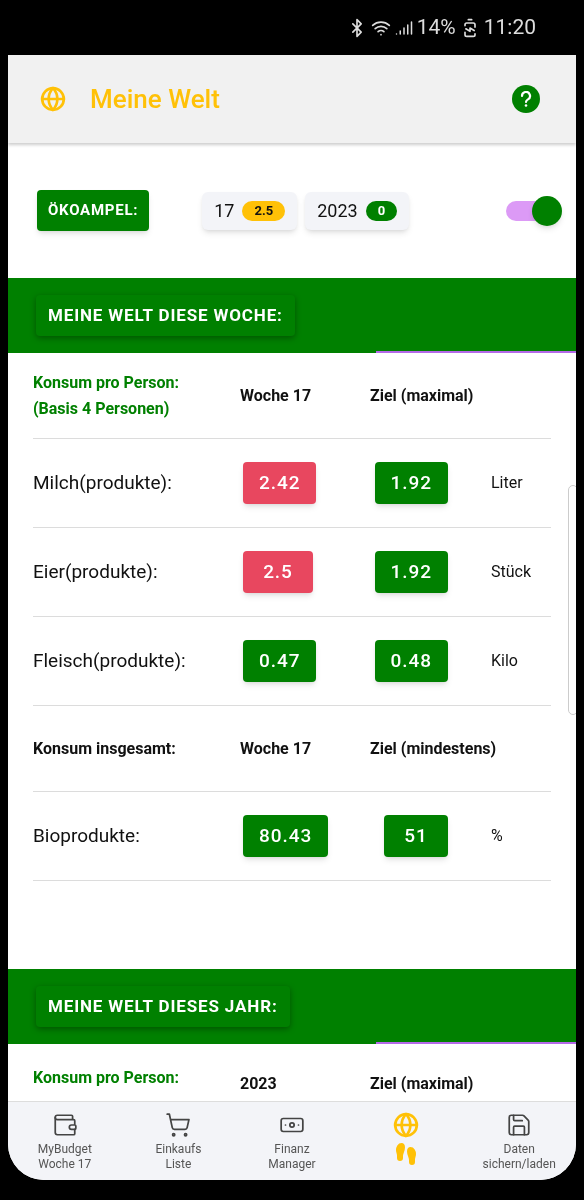 This screenshot has height=1200, width=584. What do you see at coordinates (107, 1078) in the screenshot?
I see `column-header: Konsum pro Person:` at bounding box center [107, 1078].